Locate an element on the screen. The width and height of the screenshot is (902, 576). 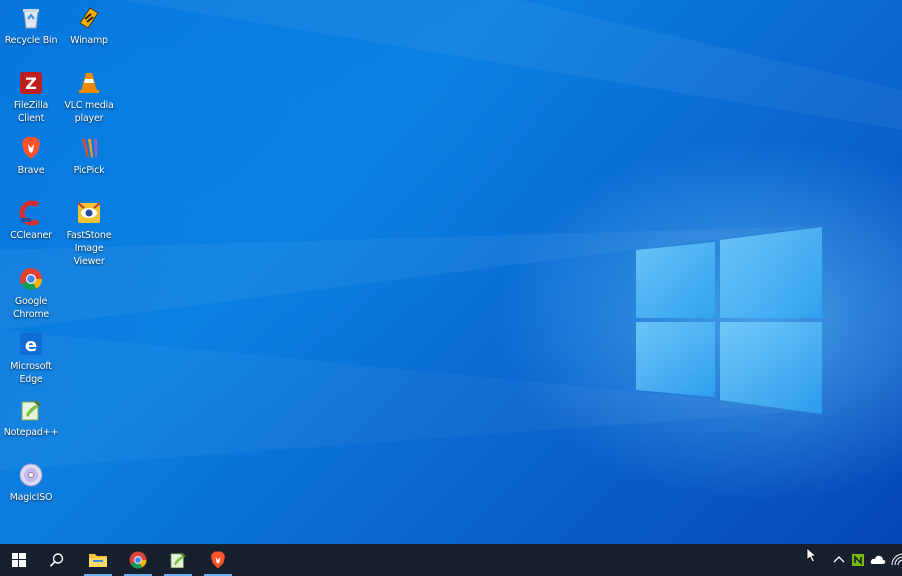
recycle-bin-icon is located at coordinates (31, 19).